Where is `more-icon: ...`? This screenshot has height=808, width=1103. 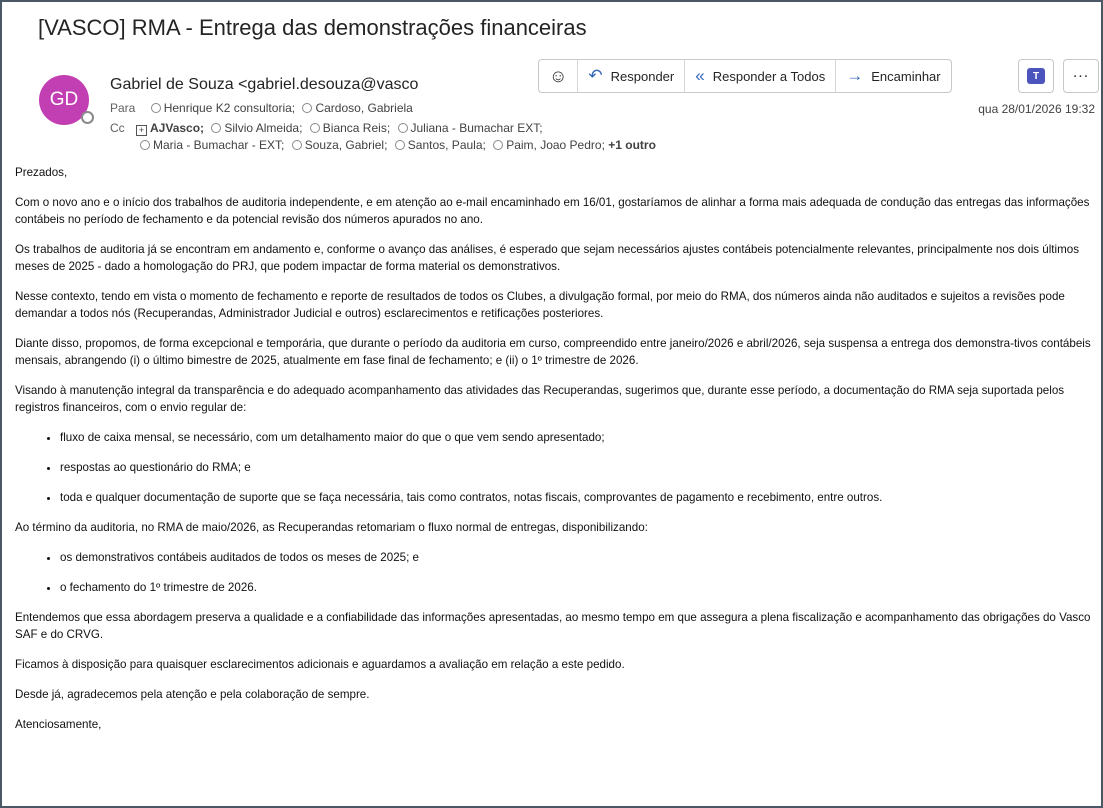
more-icon: ... is located at coordinates (1081, 72).